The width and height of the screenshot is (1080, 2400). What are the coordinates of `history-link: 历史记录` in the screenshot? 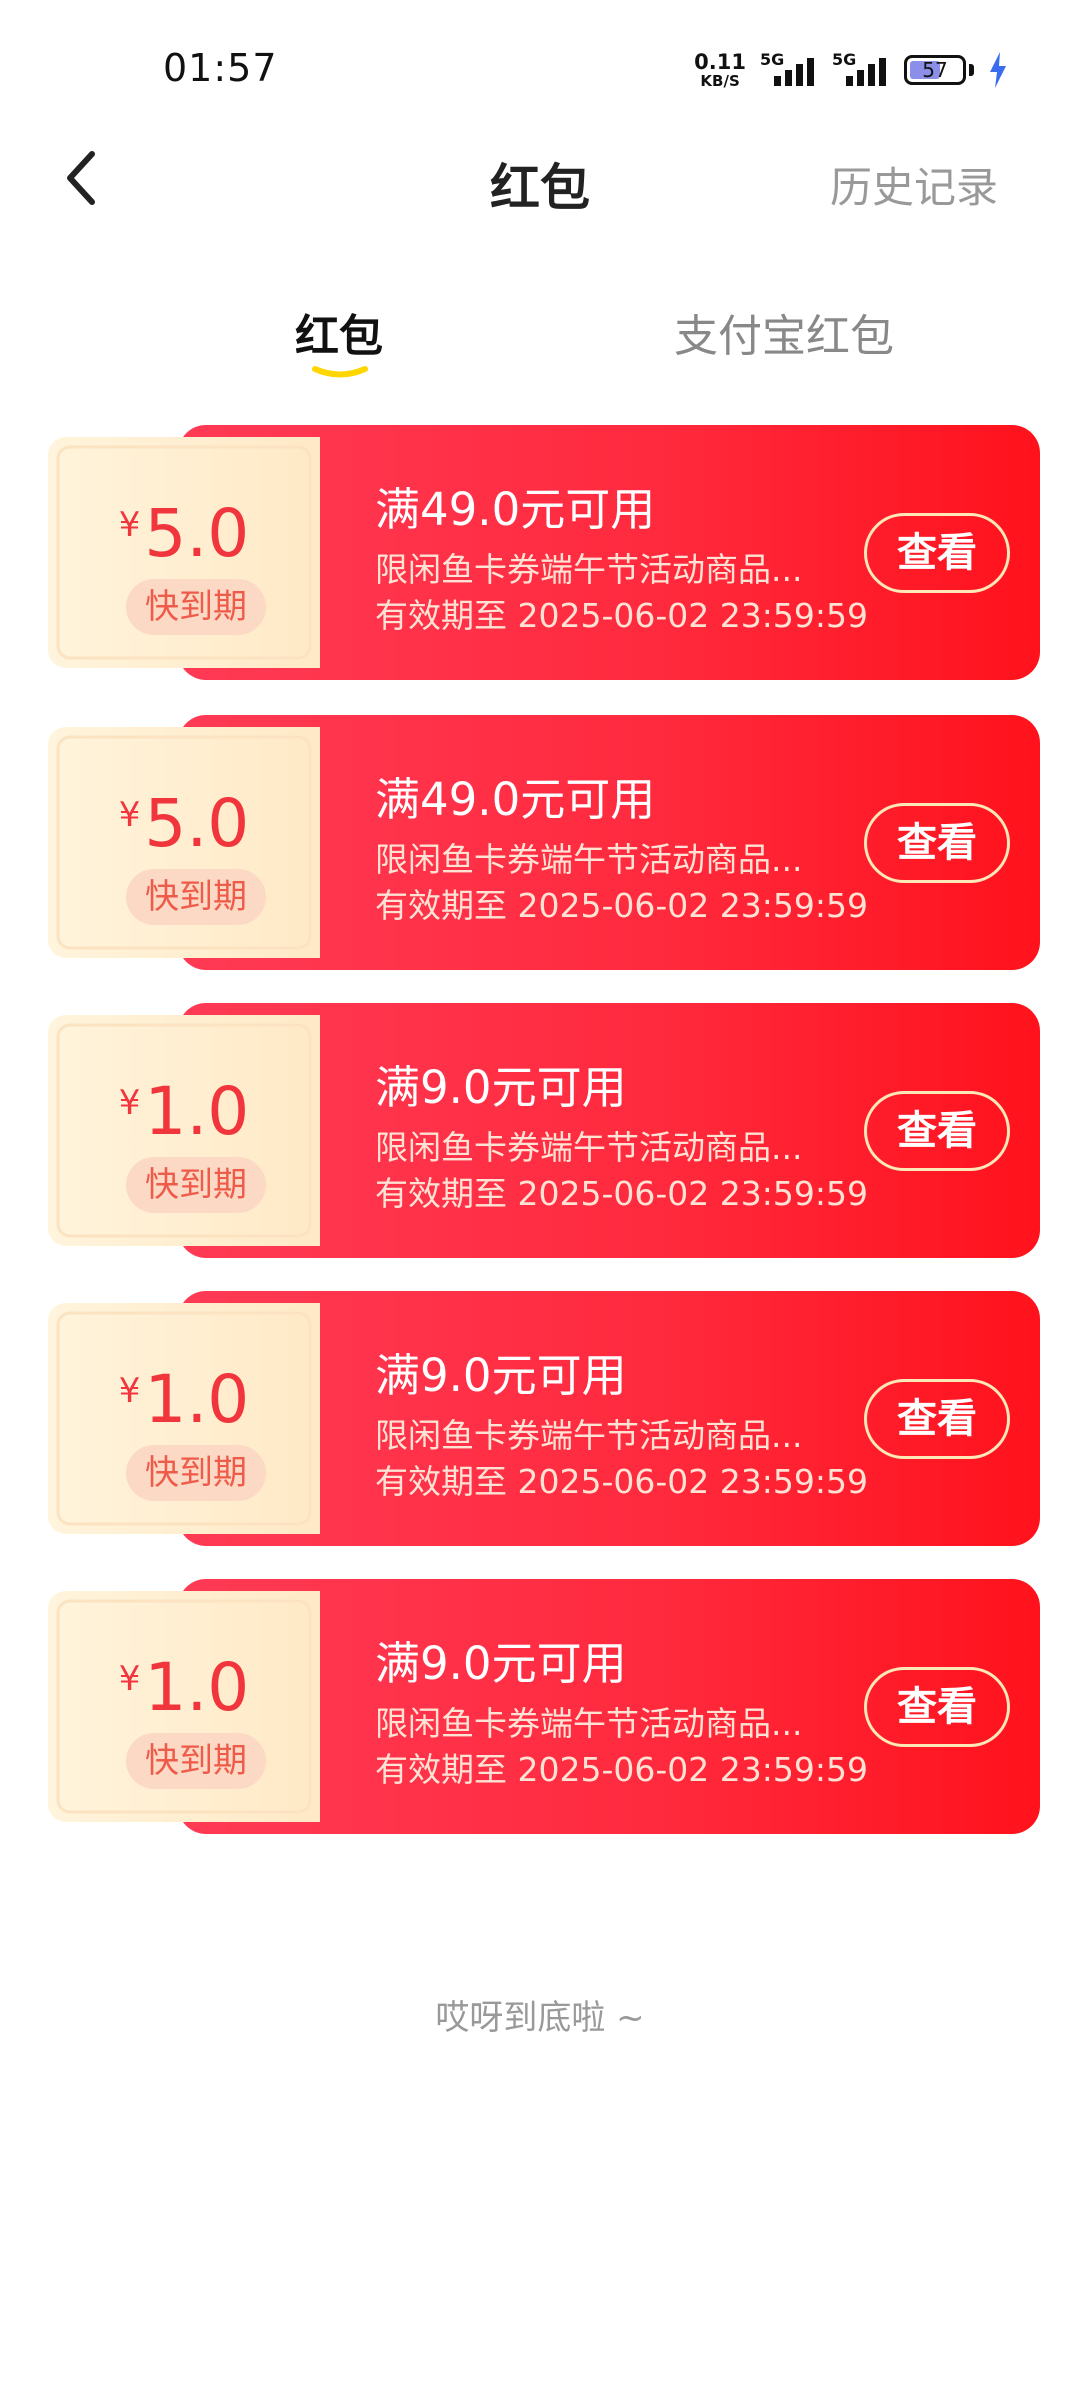 It's located at (914, 184).